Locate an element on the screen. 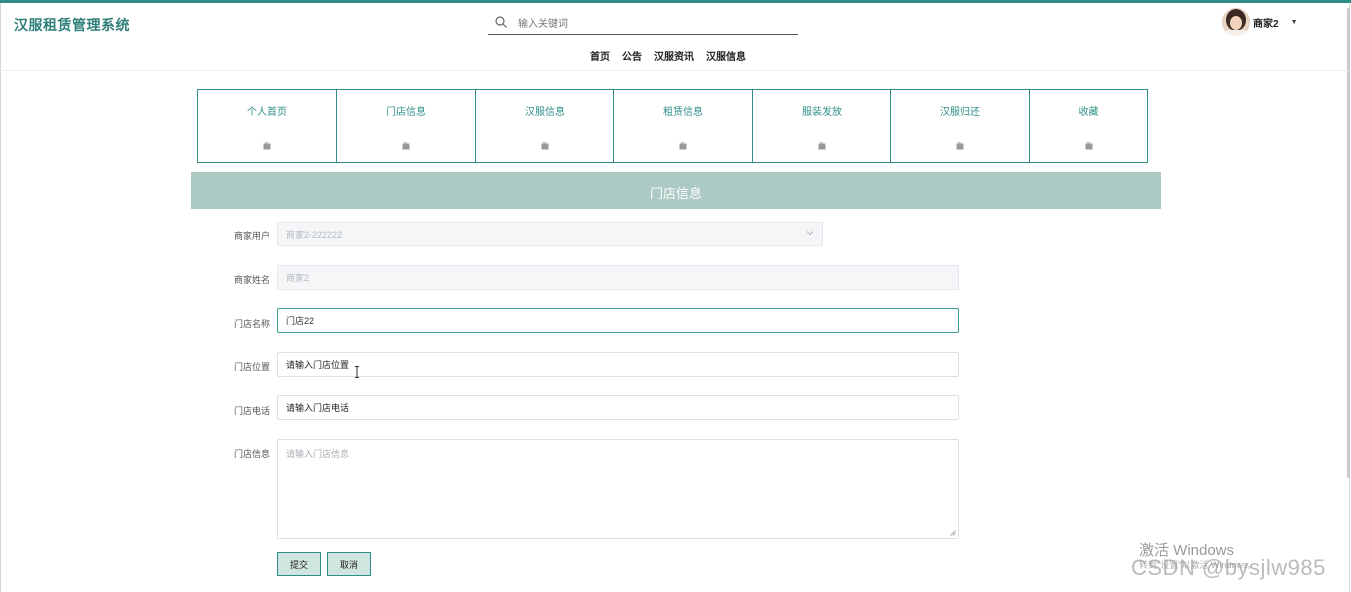  merchant-user-select: 商家2-222222 is located at coordinates (550, 234).